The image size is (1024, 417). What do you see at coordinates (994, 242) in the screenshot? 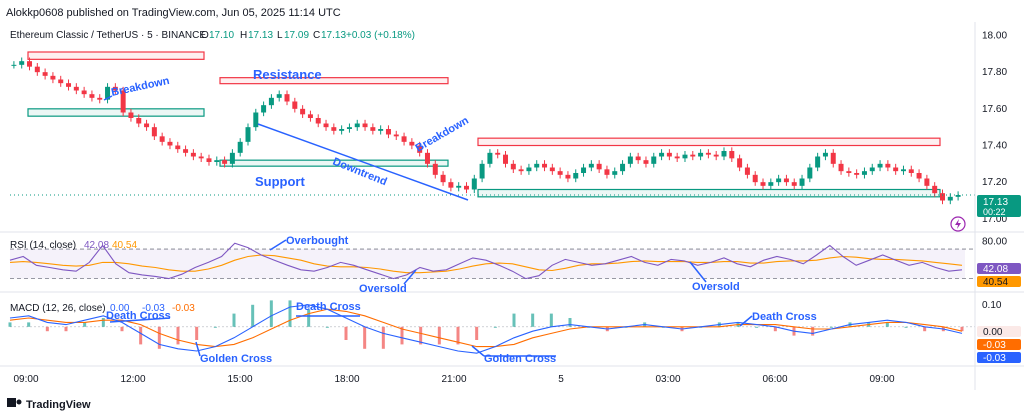
I see `rsi-tick-label: 80.00` at bounding box center [994, 242].